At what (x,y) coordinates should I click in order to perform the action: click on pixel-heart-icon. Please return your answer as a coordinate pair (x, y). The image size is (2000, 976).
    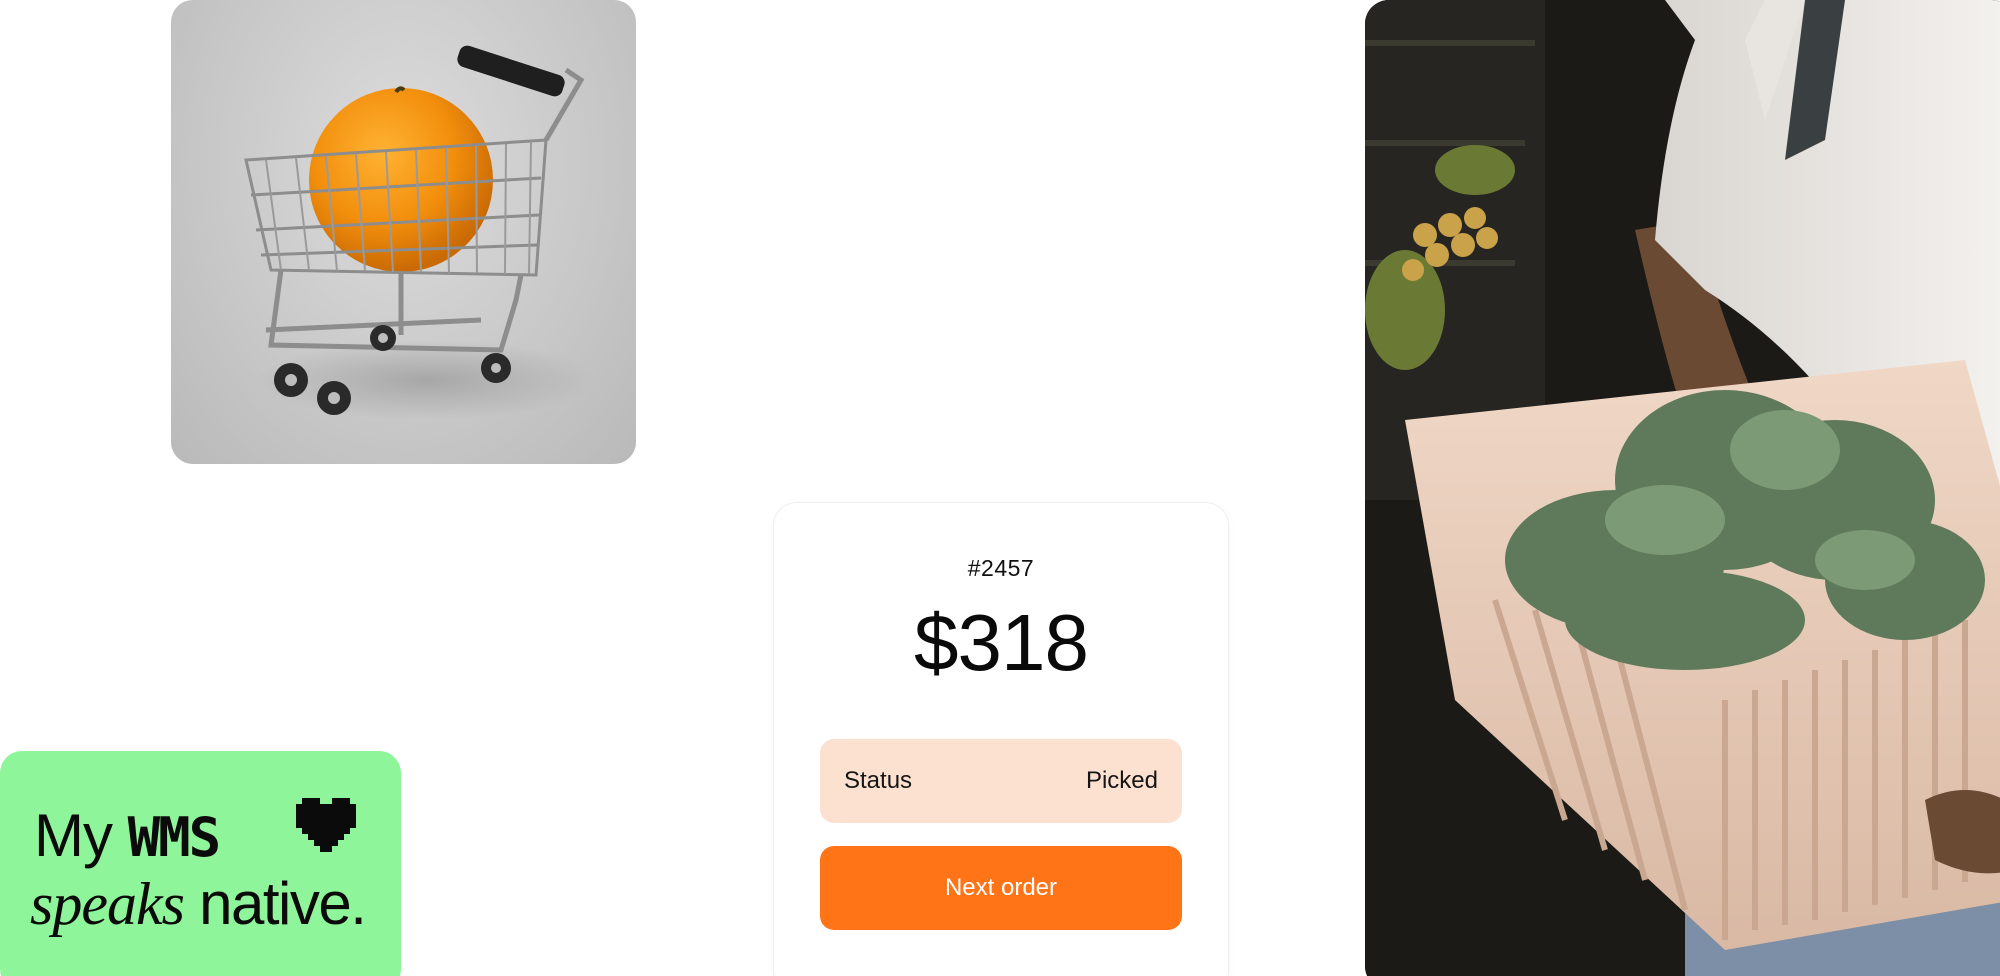
    Looking at the image, I should click on (326, 825).